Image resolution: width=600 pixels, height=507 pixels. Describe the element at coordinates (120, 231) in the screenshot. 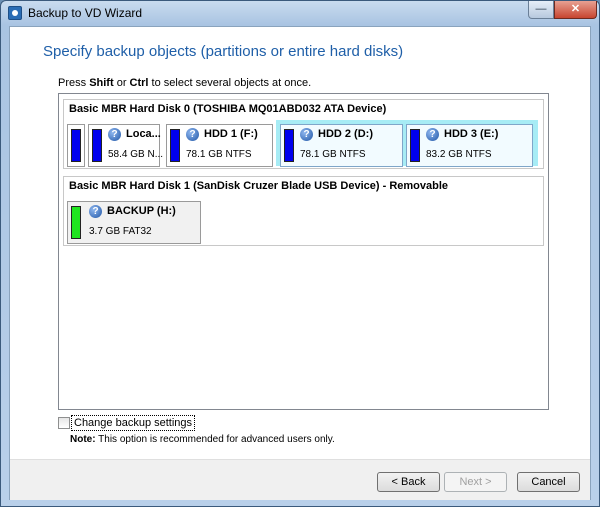

I see `partition-info: 3.7 GB FAT32` at that location.